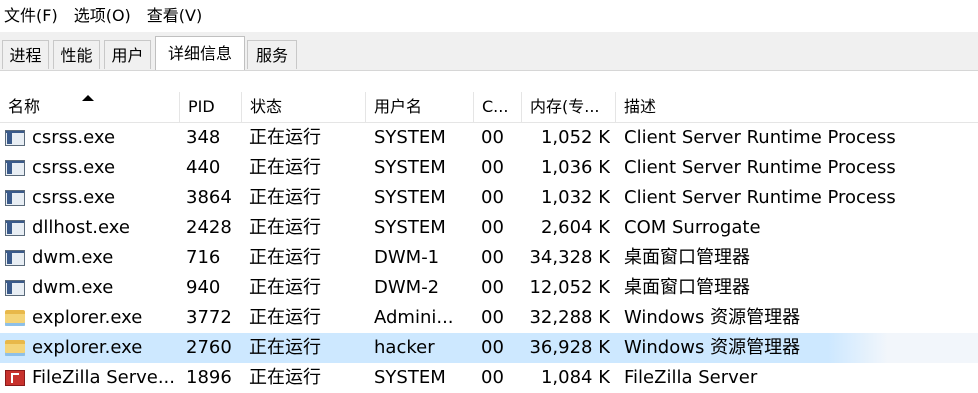 The width and height of the screenshot is (978, 393). I want to click on menu-file: 文件(F), so click(33, 16).